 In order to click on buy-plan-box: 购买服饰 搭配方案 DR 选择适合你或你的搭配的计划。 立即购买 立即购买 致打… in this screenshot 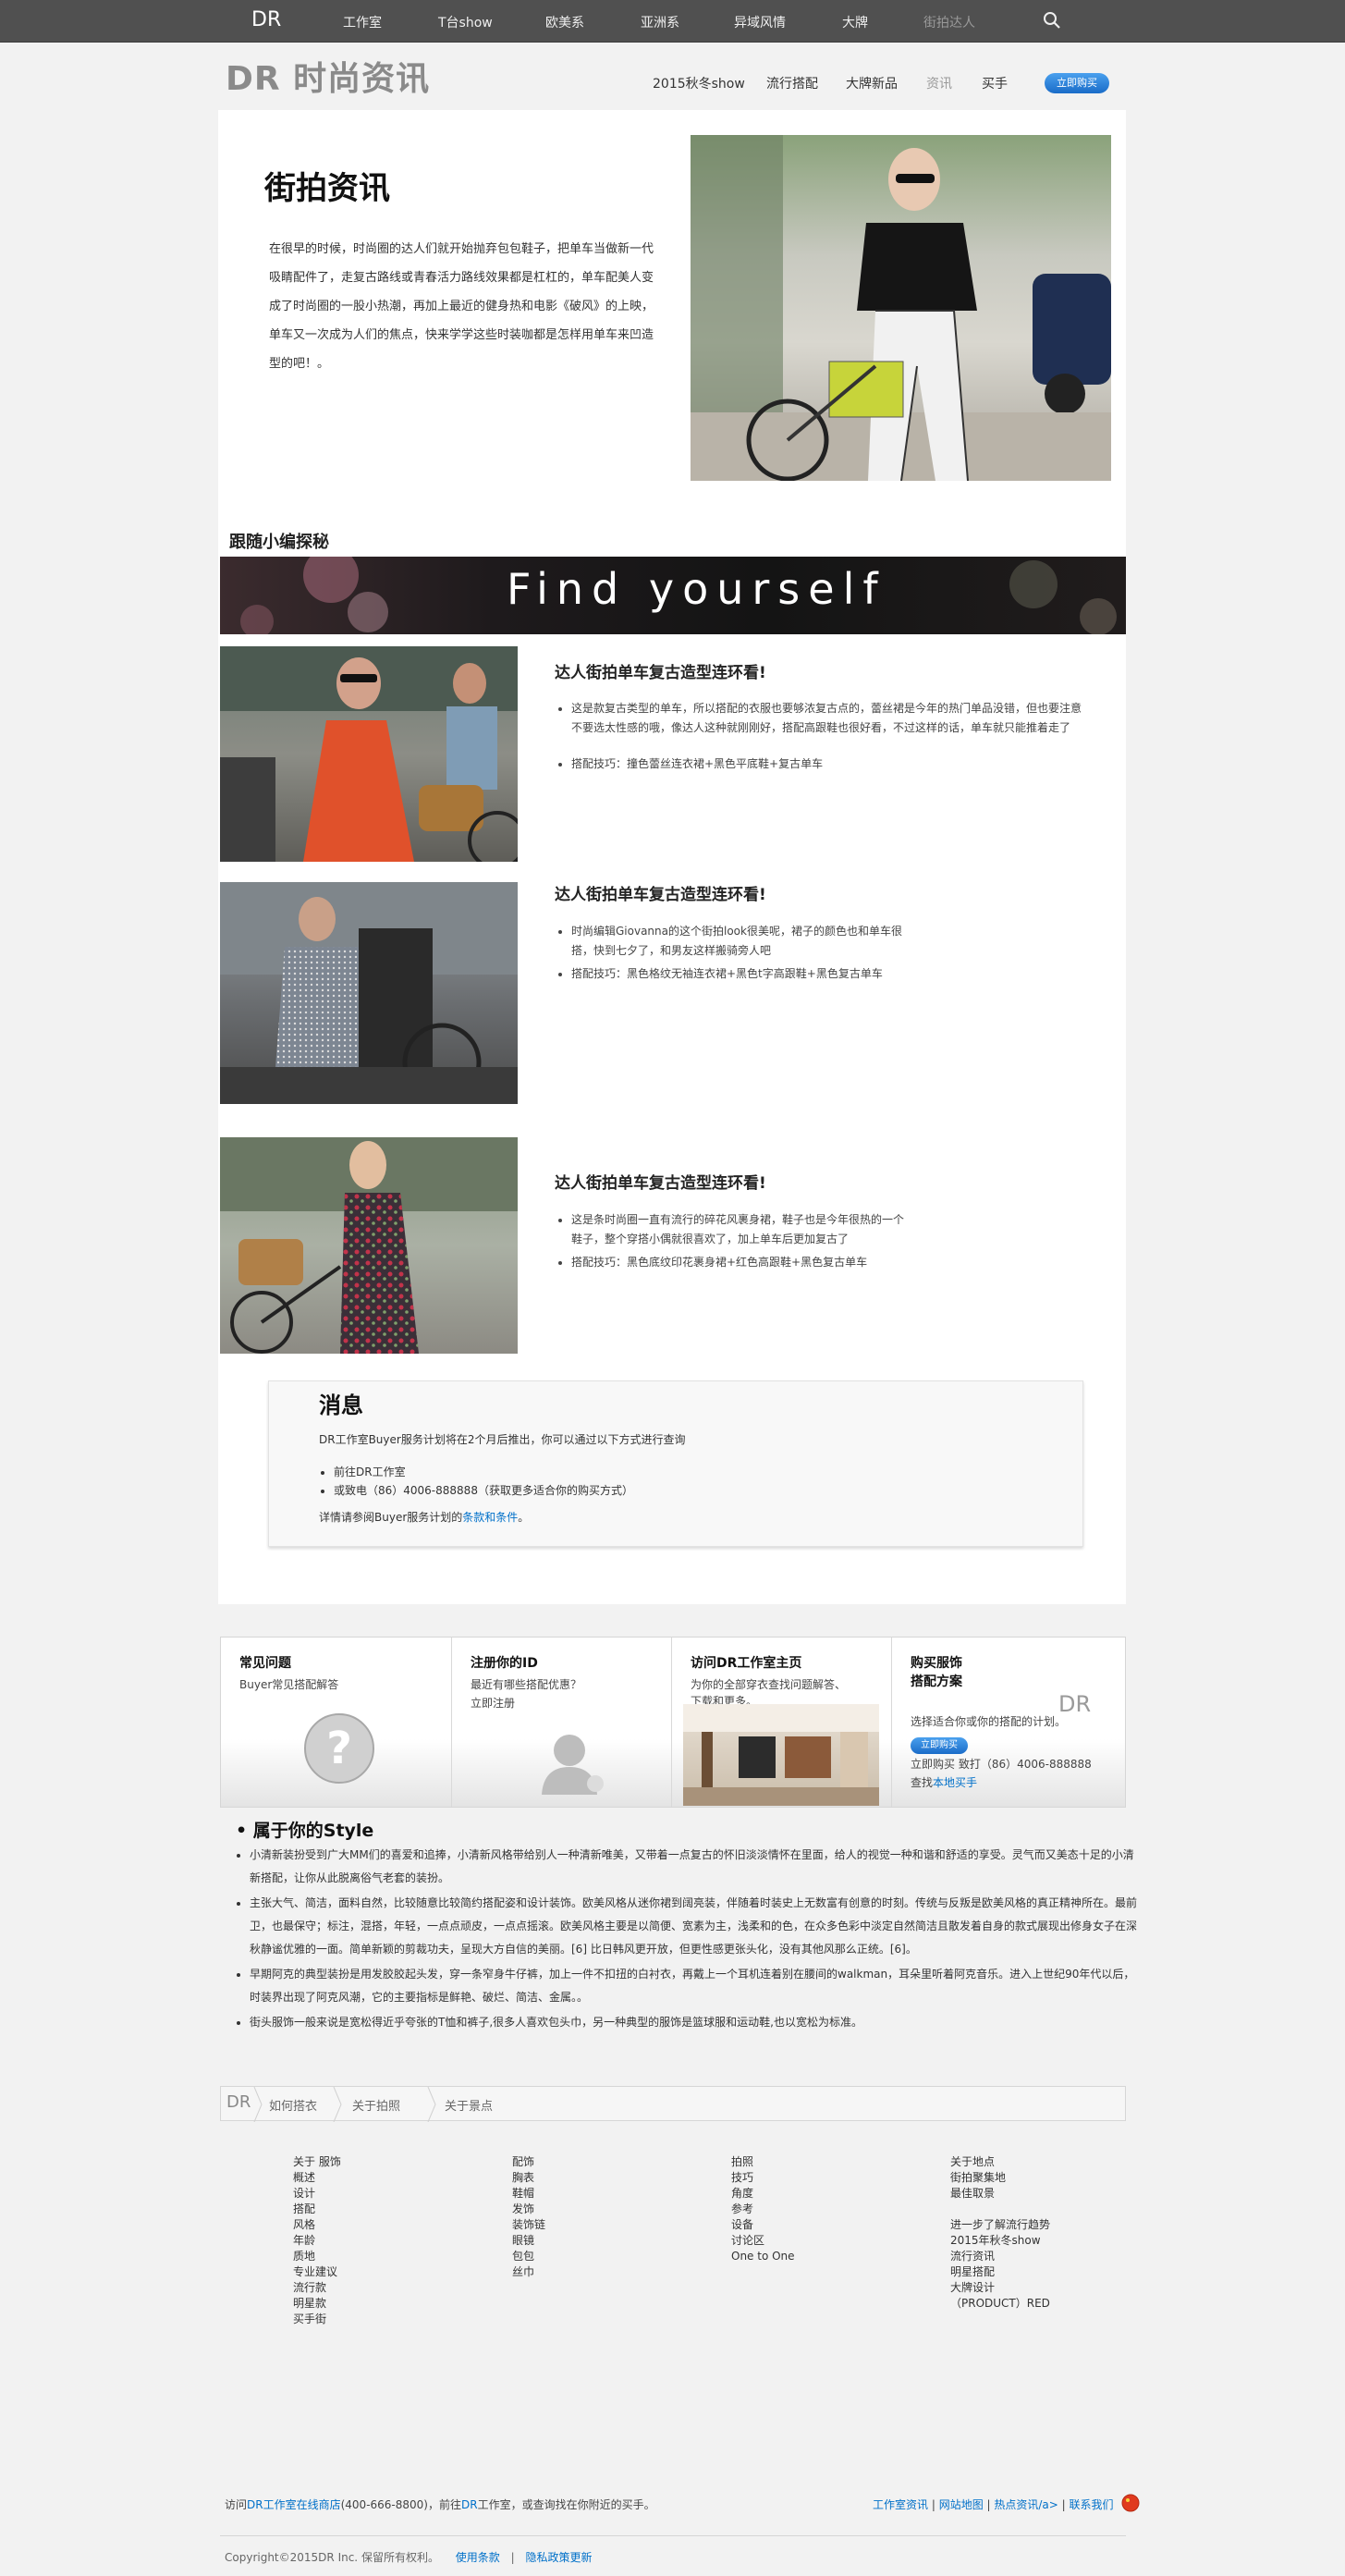, I will do `click(1009, 1722)`.